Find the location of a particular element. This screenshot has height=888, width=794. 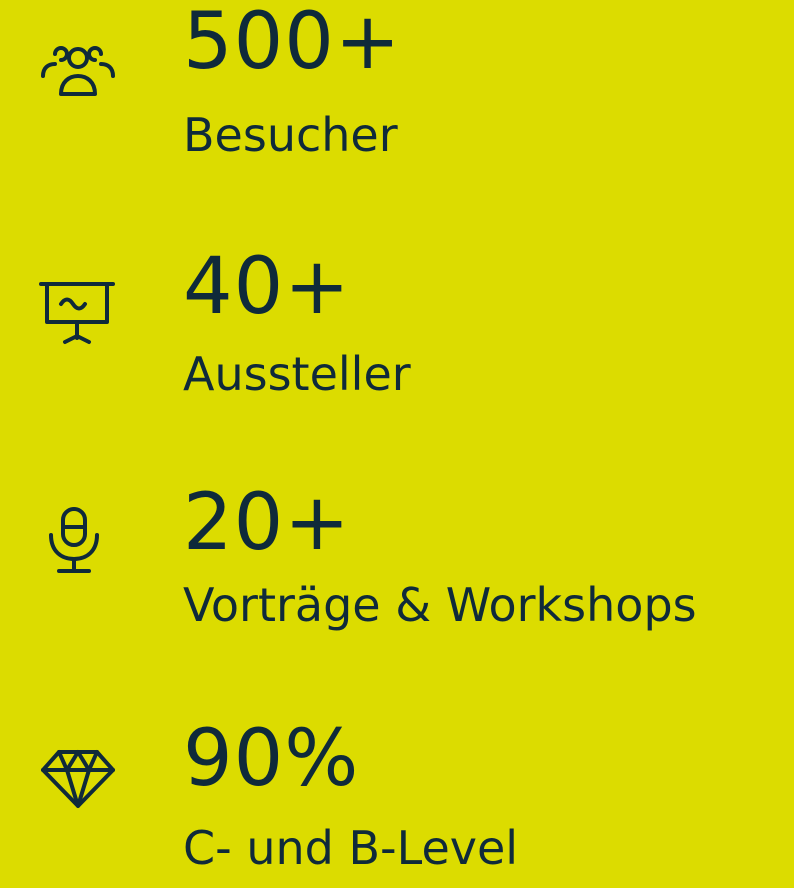

presentation-board-icon is located at coordinates (78, 305).